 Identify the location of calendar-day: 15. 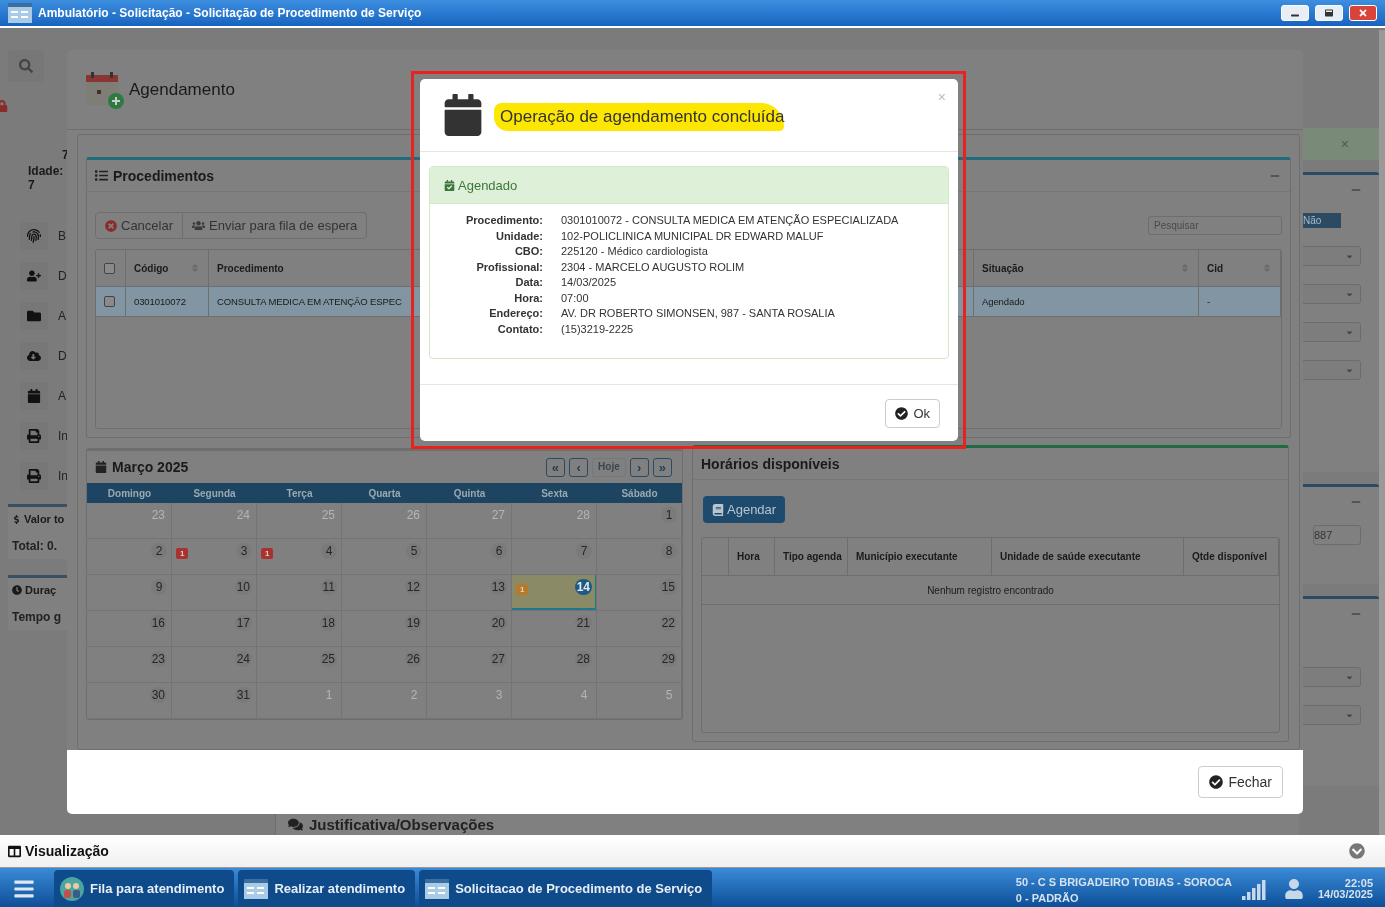
(639, 593).